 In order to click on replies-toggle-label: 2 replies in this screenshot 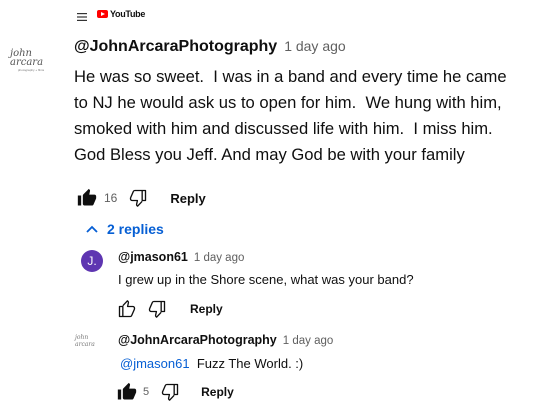, I will do `click(135, 229)`.